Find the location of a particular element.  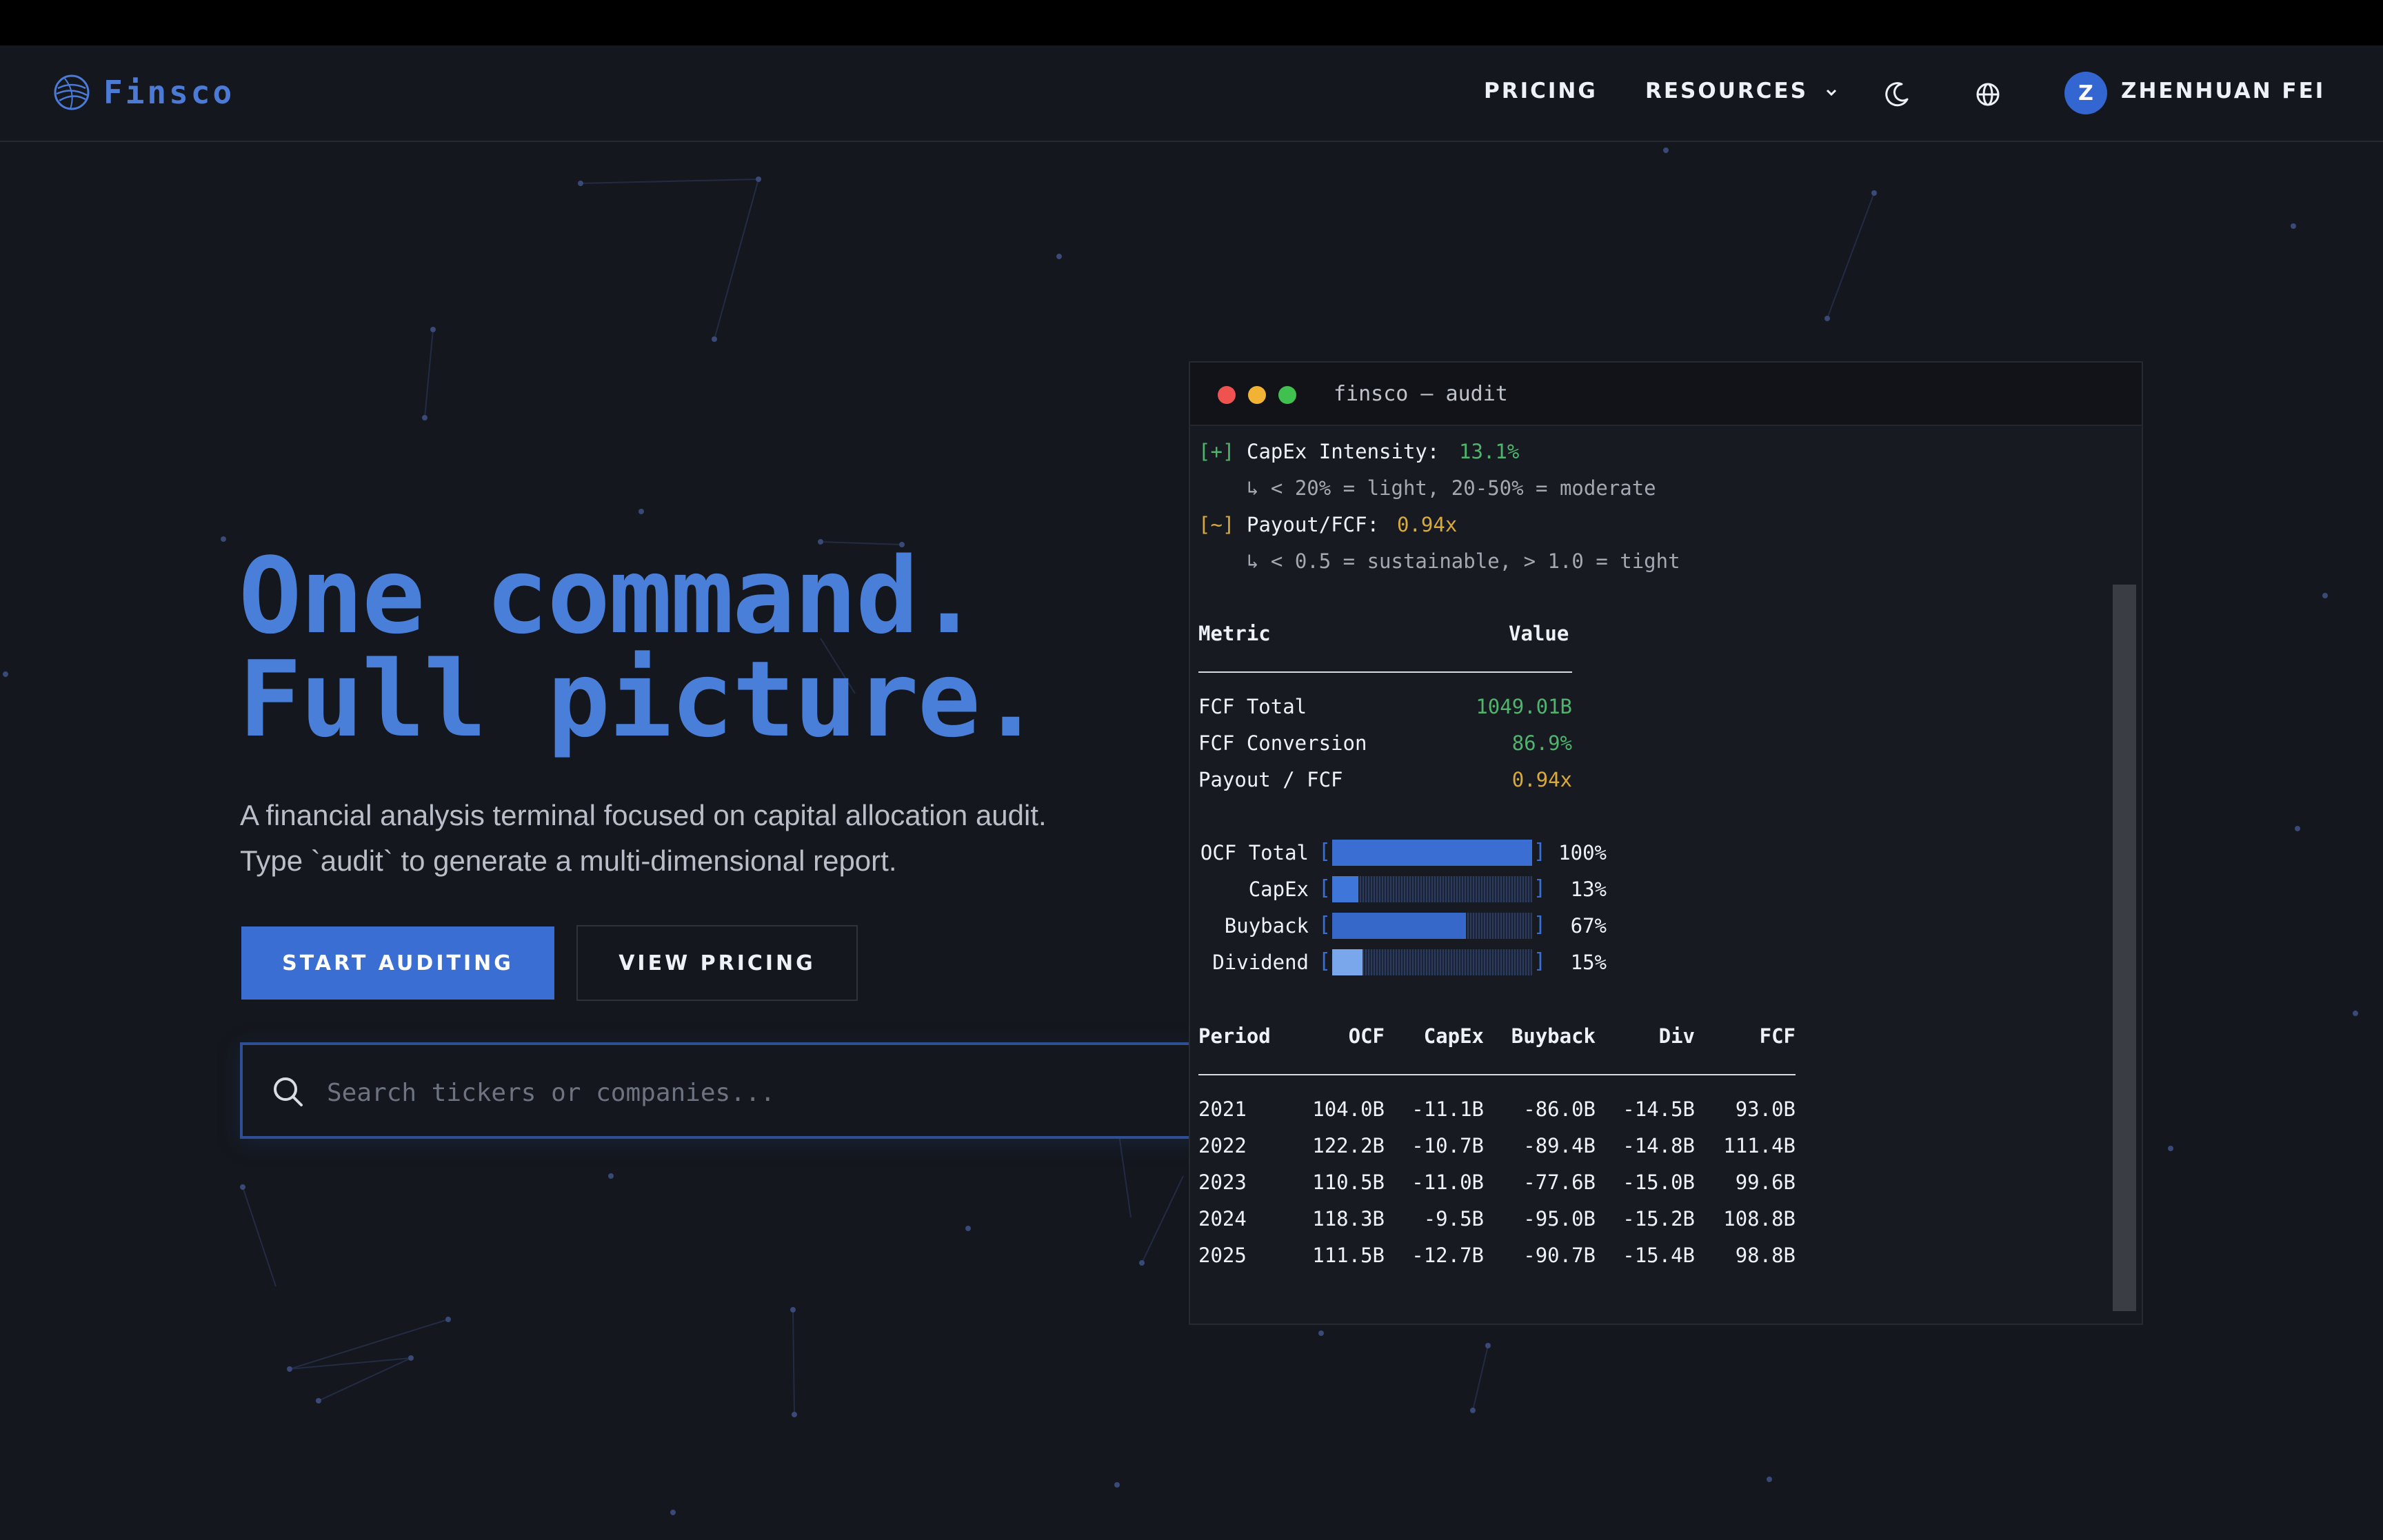

bar-label: OCF Total is located at coordinates (1254, 853).